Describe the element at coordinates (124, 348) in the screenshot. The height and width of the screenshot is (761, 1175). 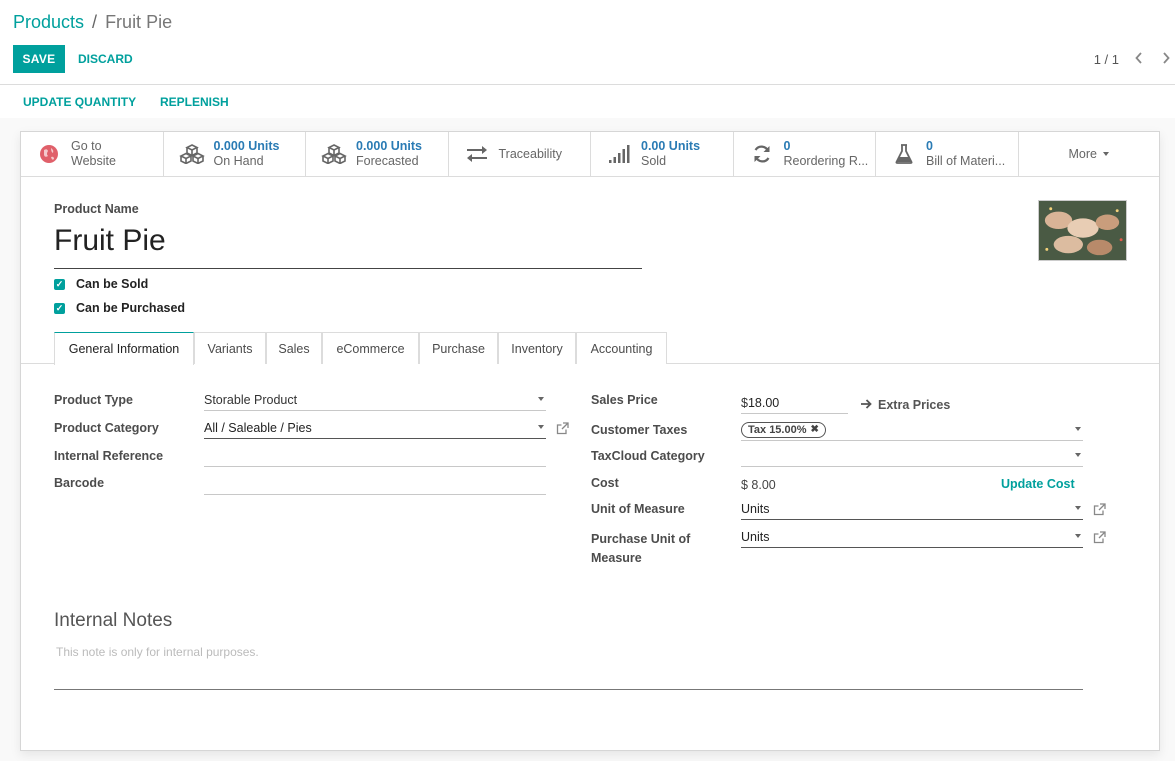
I see `tab-general-information: General Information` at that location.